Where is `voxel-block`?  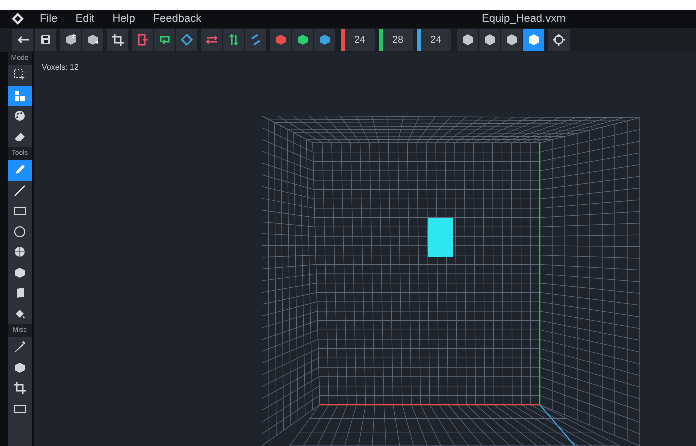
voxel-block is located at coordinates (440, 237).